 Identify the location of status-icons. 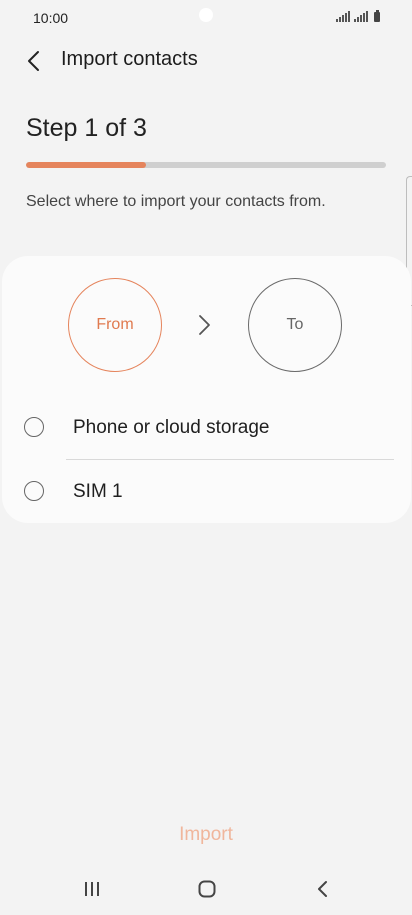
(358, 16).